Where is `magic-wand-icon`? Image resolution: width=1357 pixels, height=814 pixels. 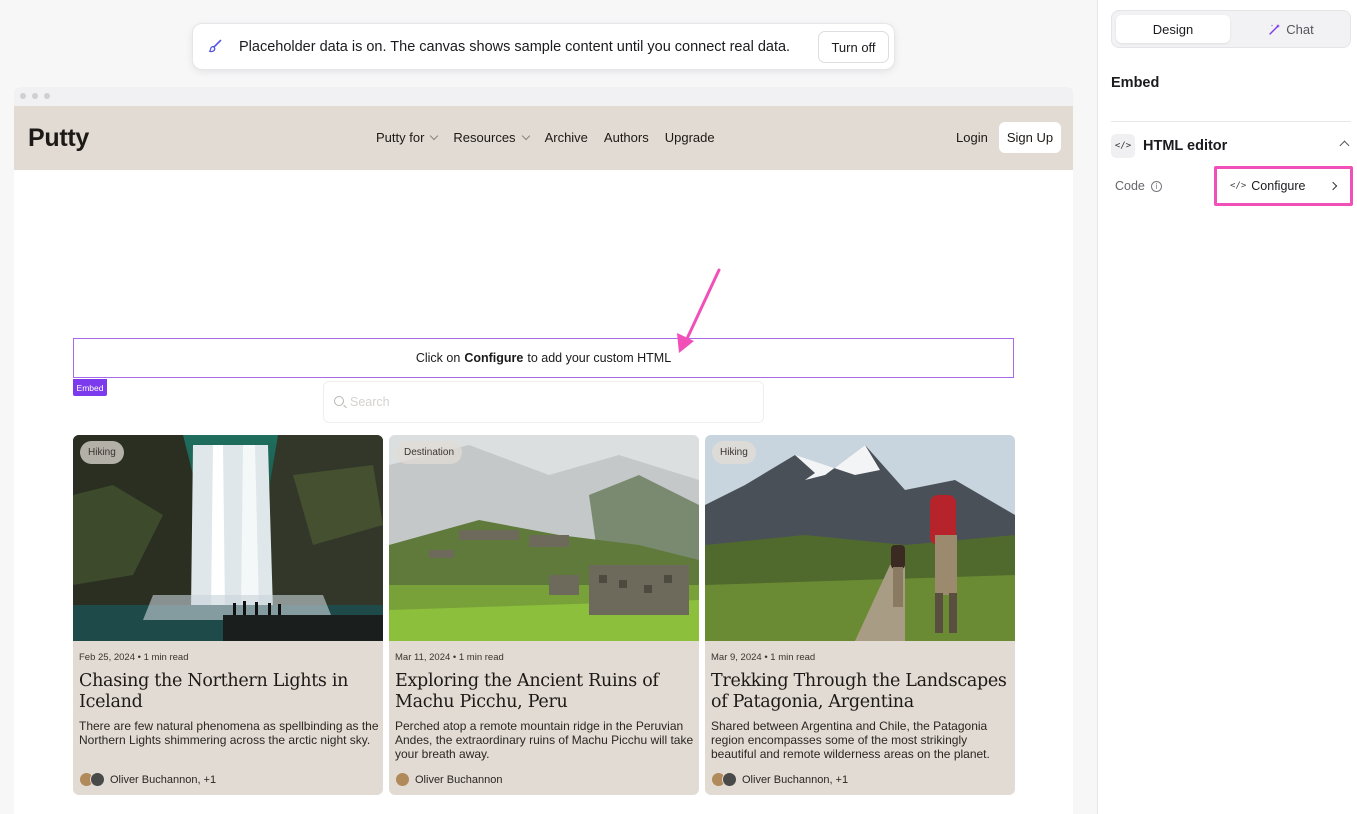
magic-wand-icon is located at coordinates (1275, 29).